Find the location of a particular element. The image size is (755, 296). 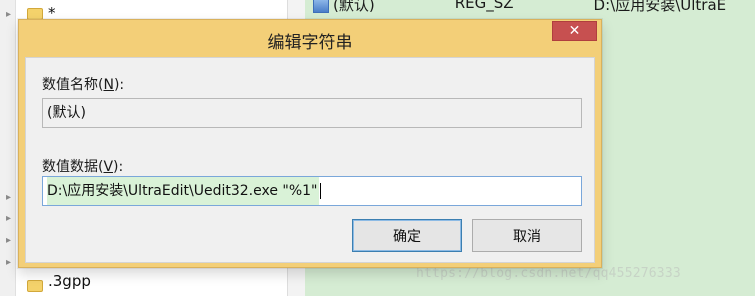

ok-button: 确定 is located at coordinates (407, 235).